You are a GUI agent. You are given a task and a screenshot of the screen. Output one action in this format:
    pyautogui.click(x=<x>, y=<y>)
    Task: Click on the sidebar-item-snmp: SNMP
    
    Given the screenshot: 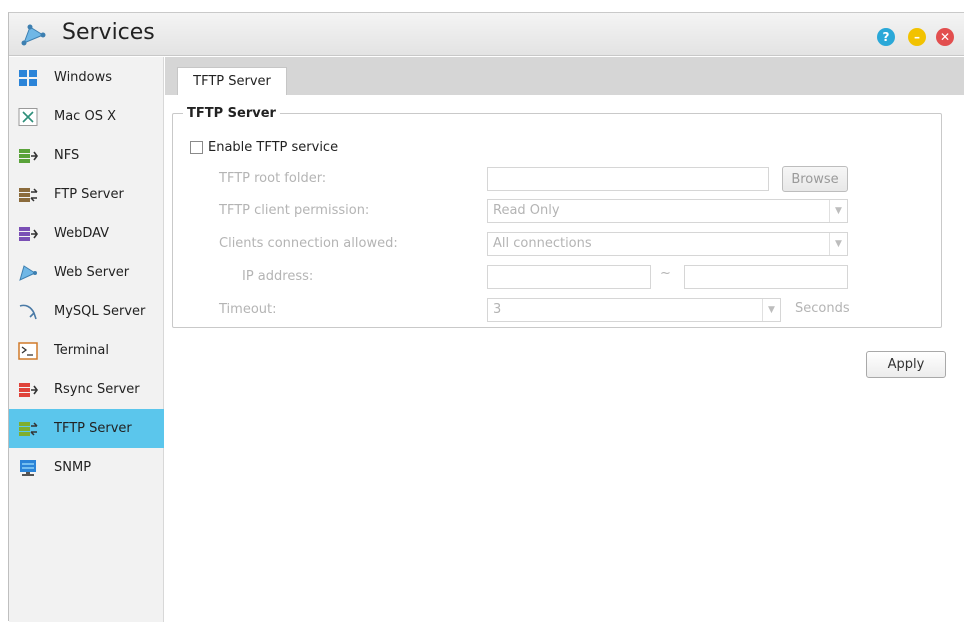 What is the action you would take?
    pyautogui.click(x=86, y=467)
    